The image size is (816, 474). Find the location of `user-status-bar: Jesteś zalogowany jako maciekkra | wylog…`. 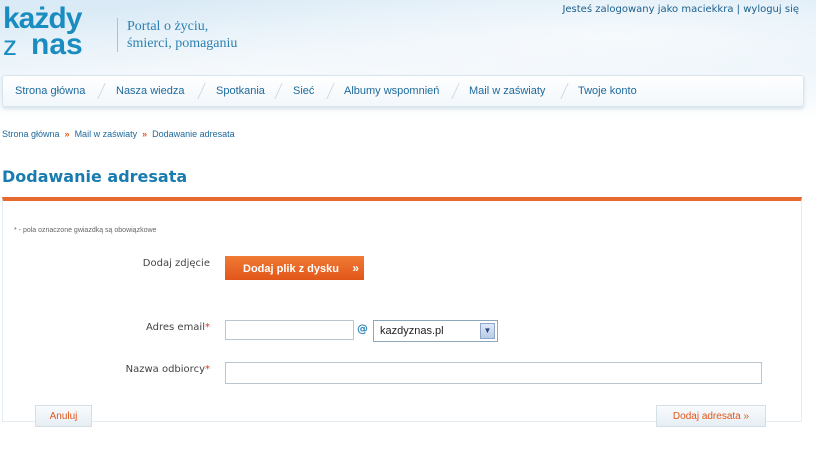

user-status-bar: Jesteś zalogowany jako maciekkra | wylog… is located at coordinates (680, 9).